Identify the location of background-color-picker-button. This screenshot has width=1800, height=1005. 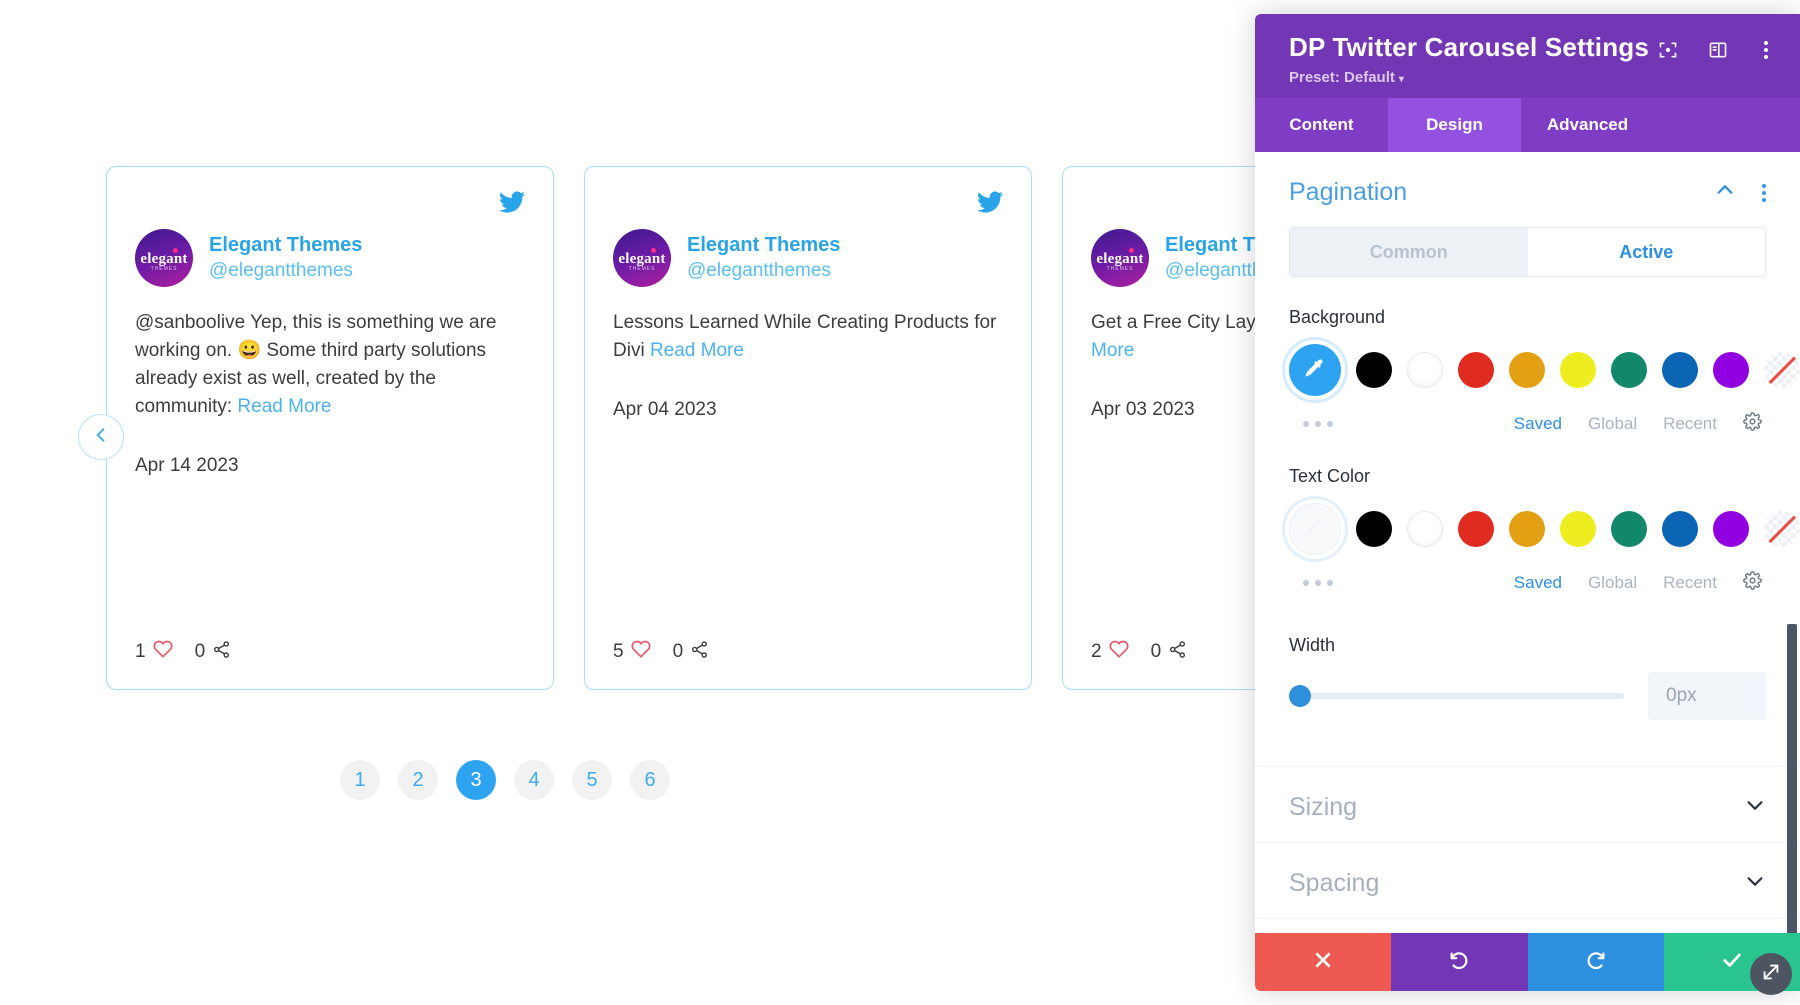
(1315, 370).